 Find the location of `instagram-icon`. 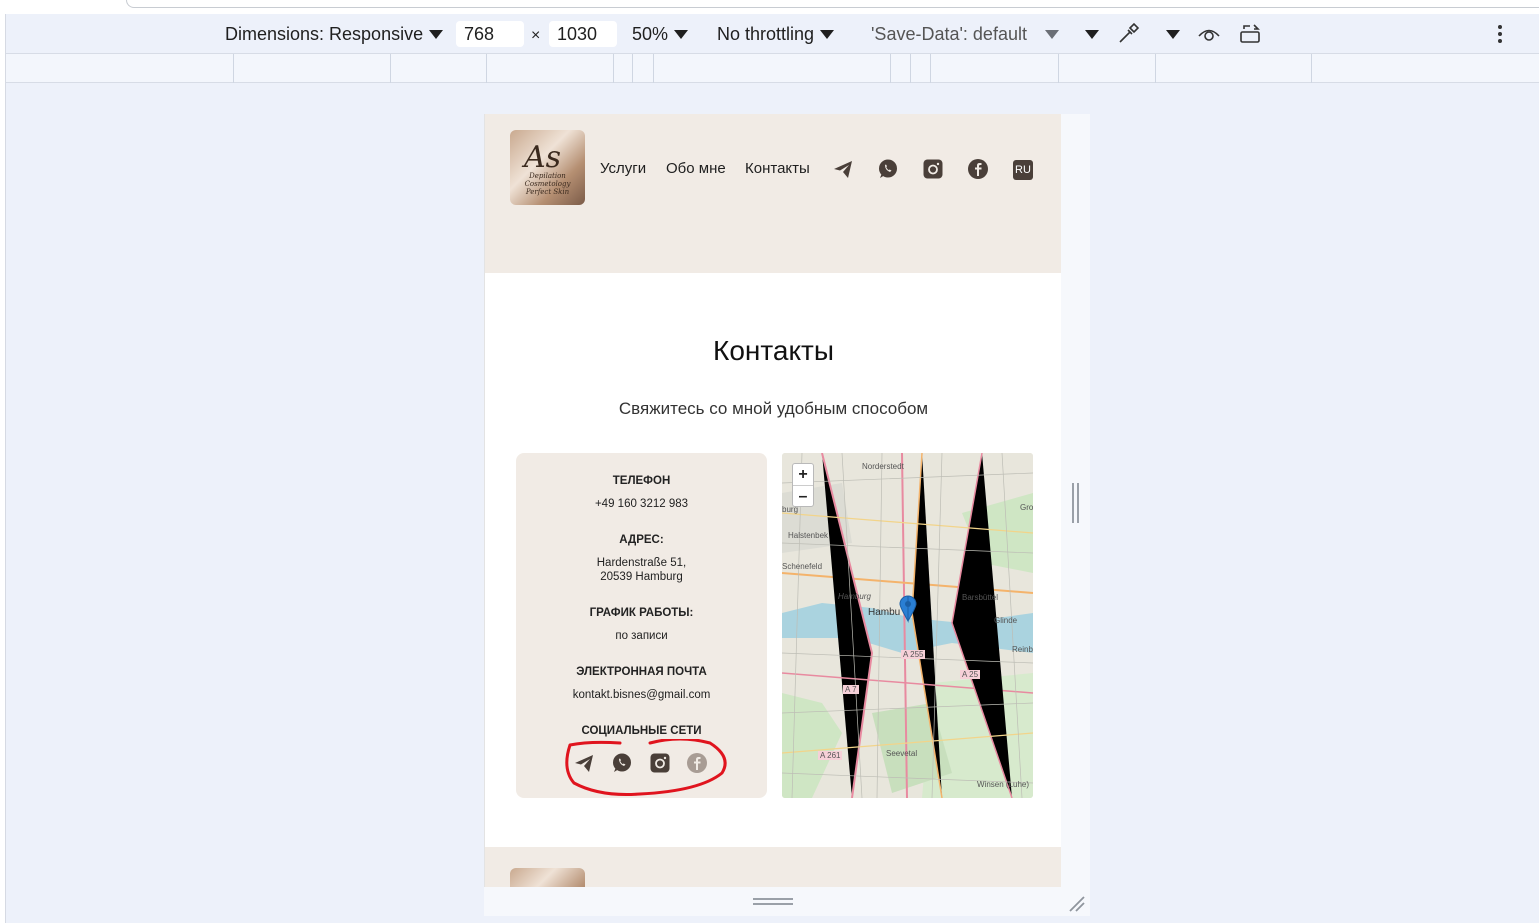

instagram-icon is located at coordinates (933, 169).